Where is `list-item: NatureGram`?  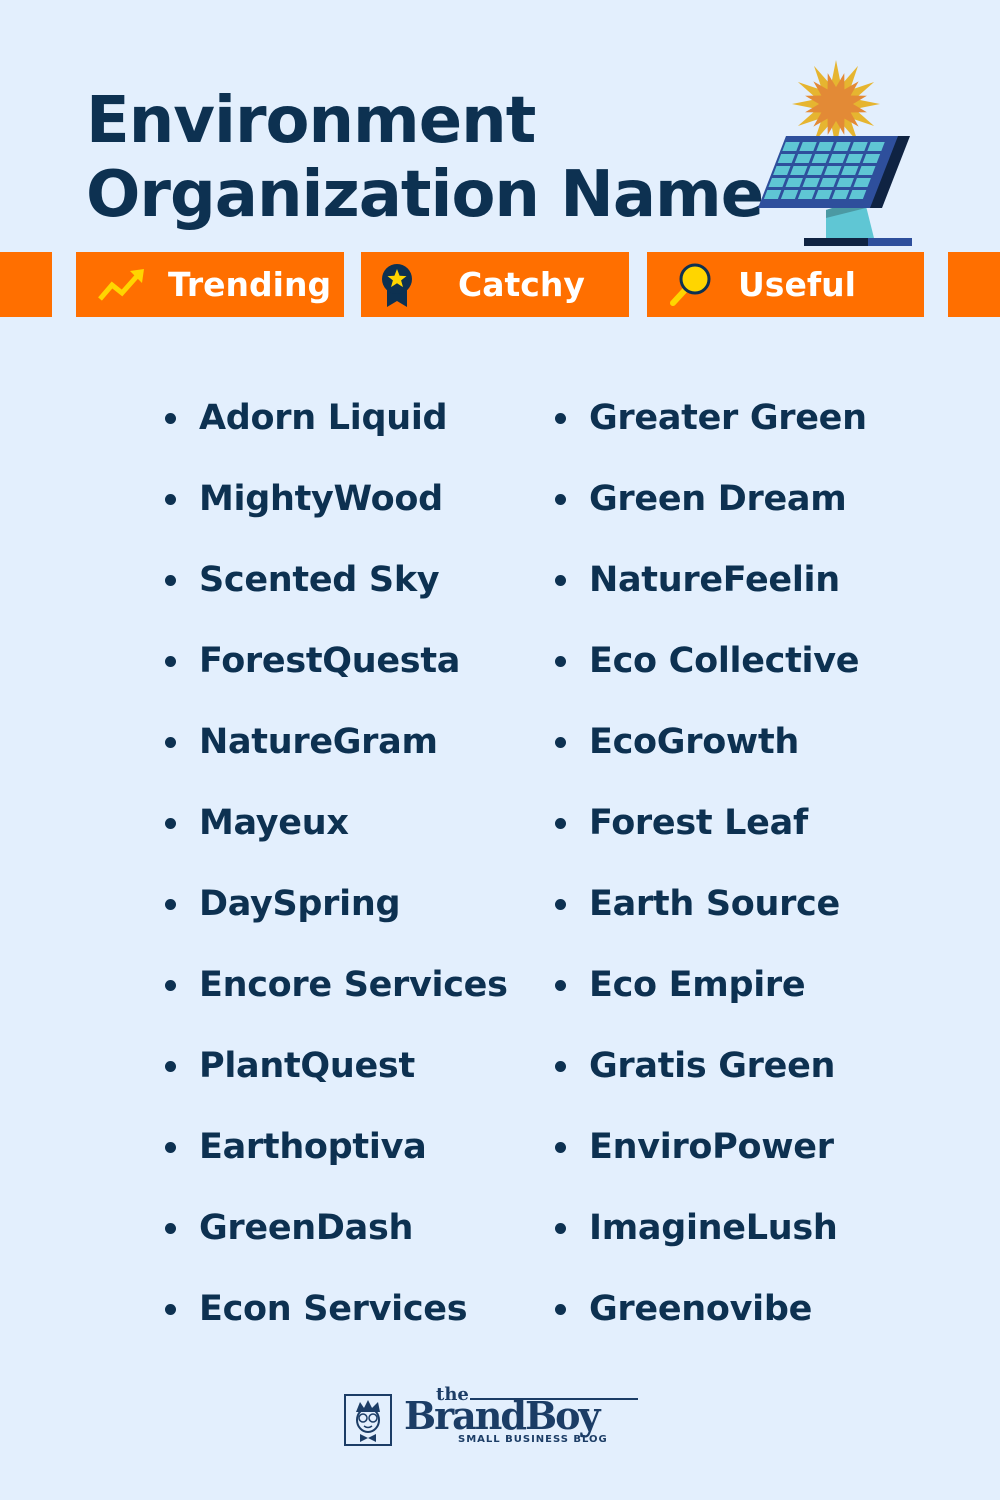
list-item: NatureGram is located at coordinates (335, 756).